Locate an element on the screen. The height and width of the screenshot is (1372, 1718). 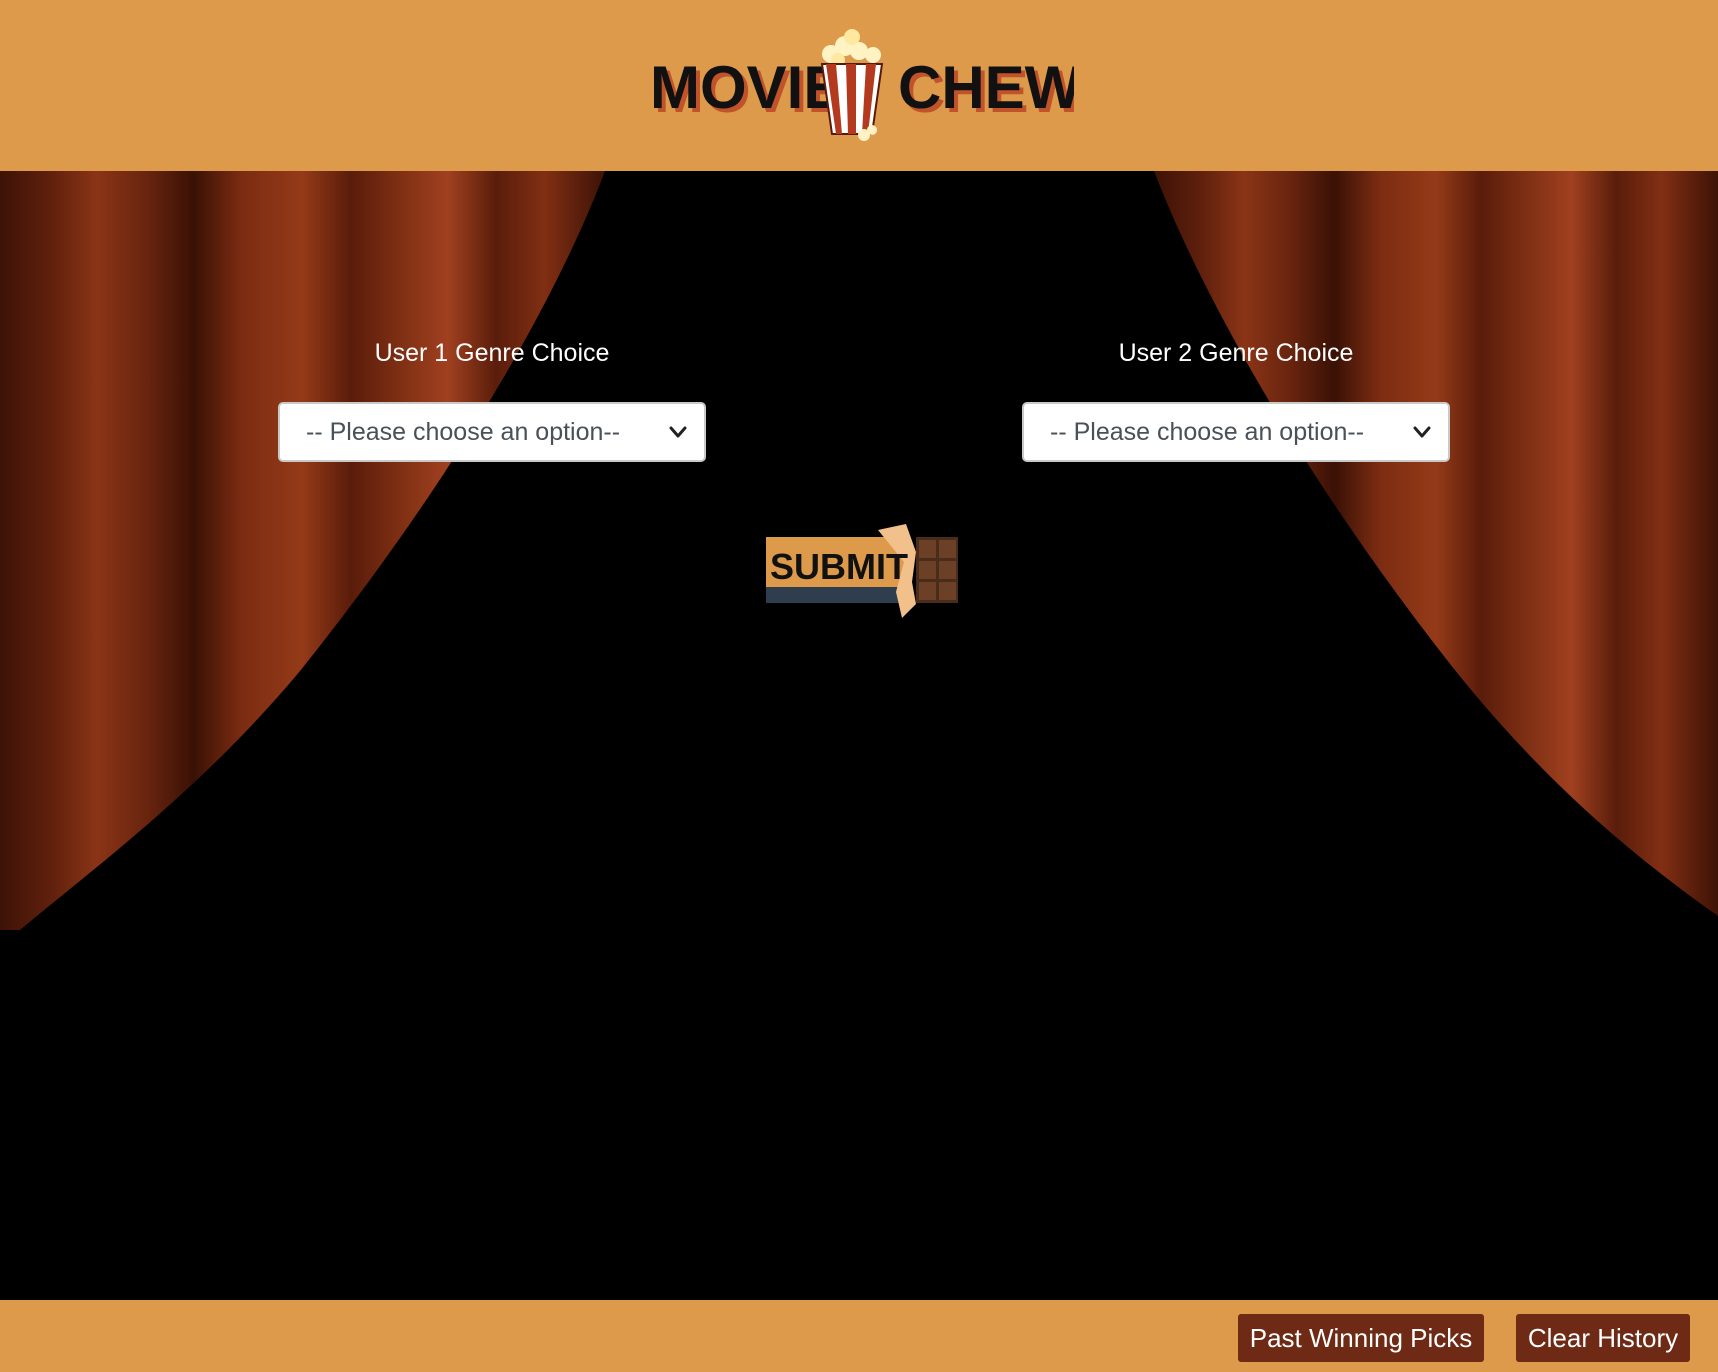
user2-select-value: -- Please choose an option-- is located at coordinates (1207, 432).